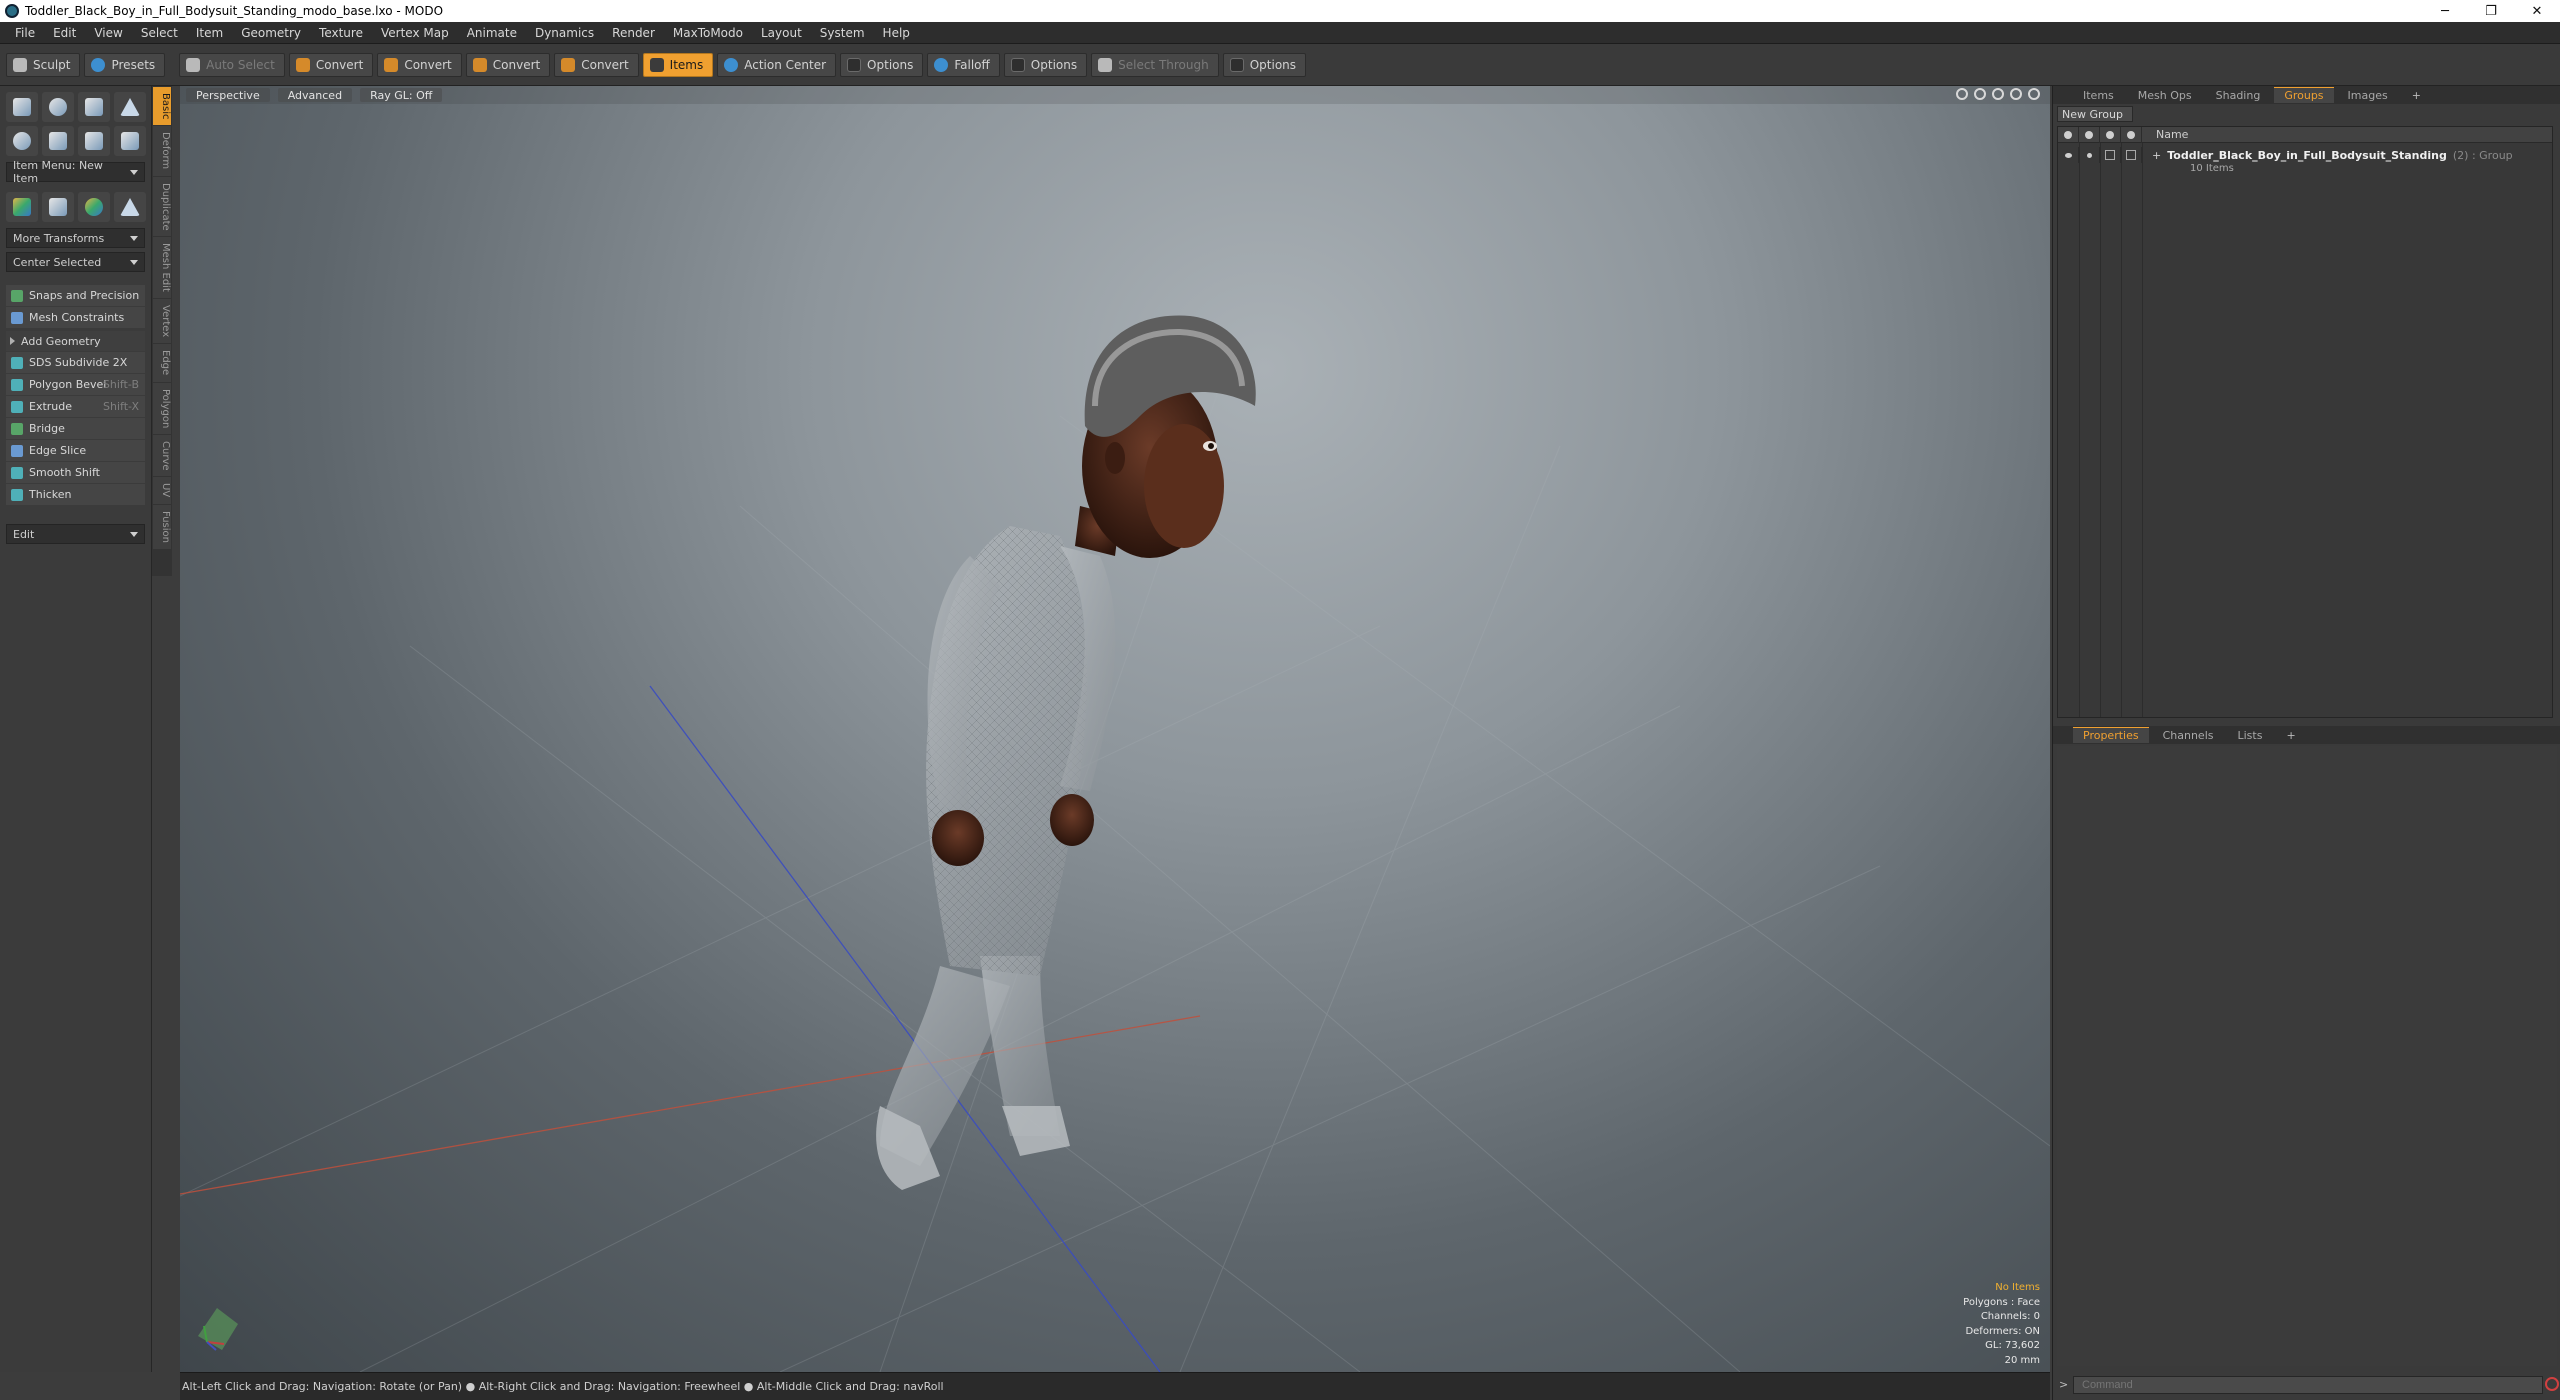 This screenshot has height=1400, width=2560. What do you see at coordinates (94, 207) in the screenshot?
I see `world-tool` at bounding box center [94, 207].